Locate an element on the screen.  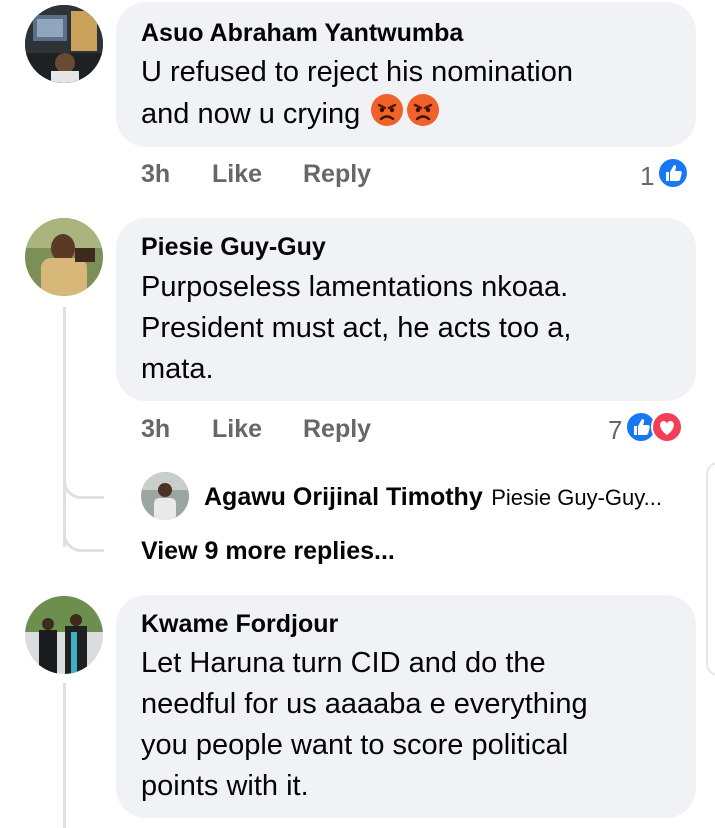
comment-line: mata. is located at coordinates (177, 369).